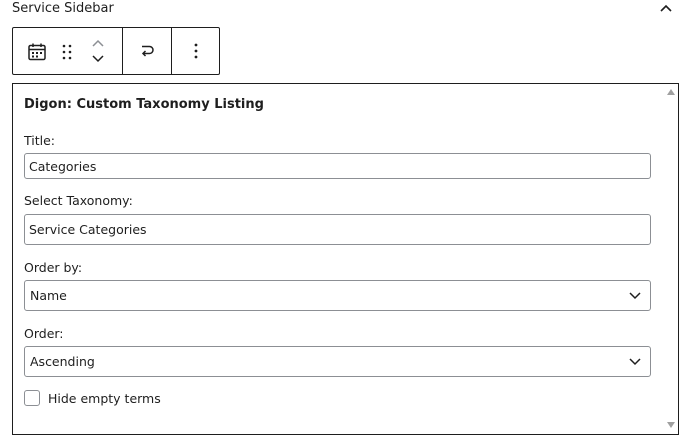 The height and width of the screenshot is (448, 697). I want to click on options-group, so click(195, 51).